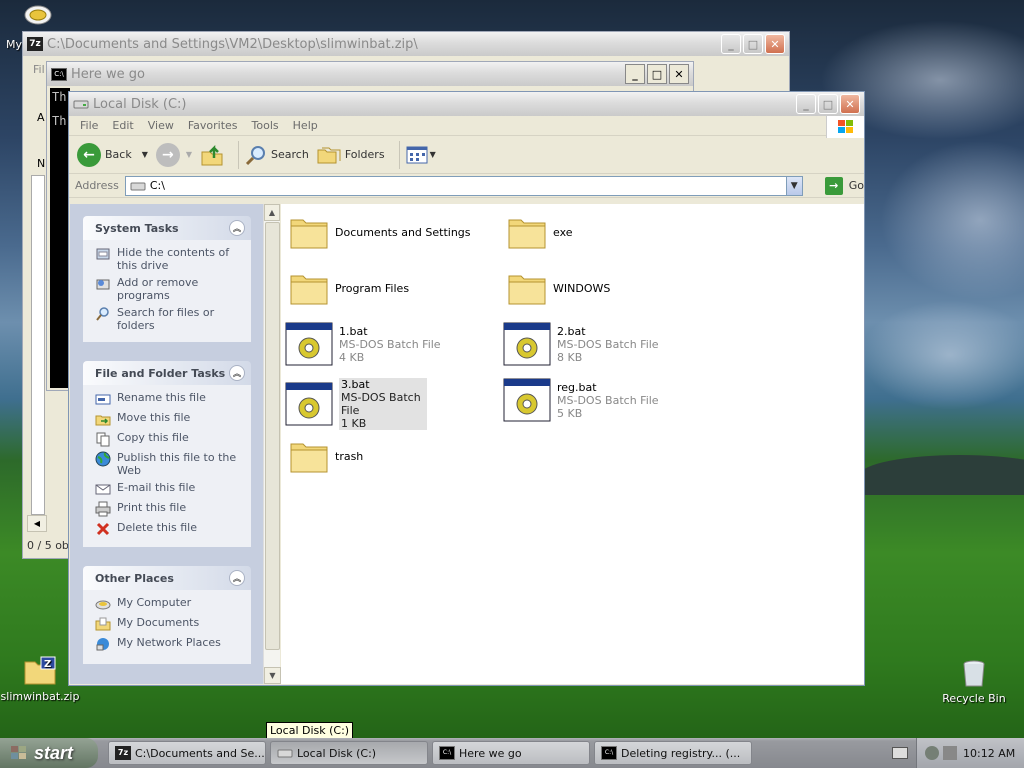  Describe the element at coordinates (974, 682) in the screenshot. I see `desktop-icon-recycle-bin: Recycle Bin` at that location.